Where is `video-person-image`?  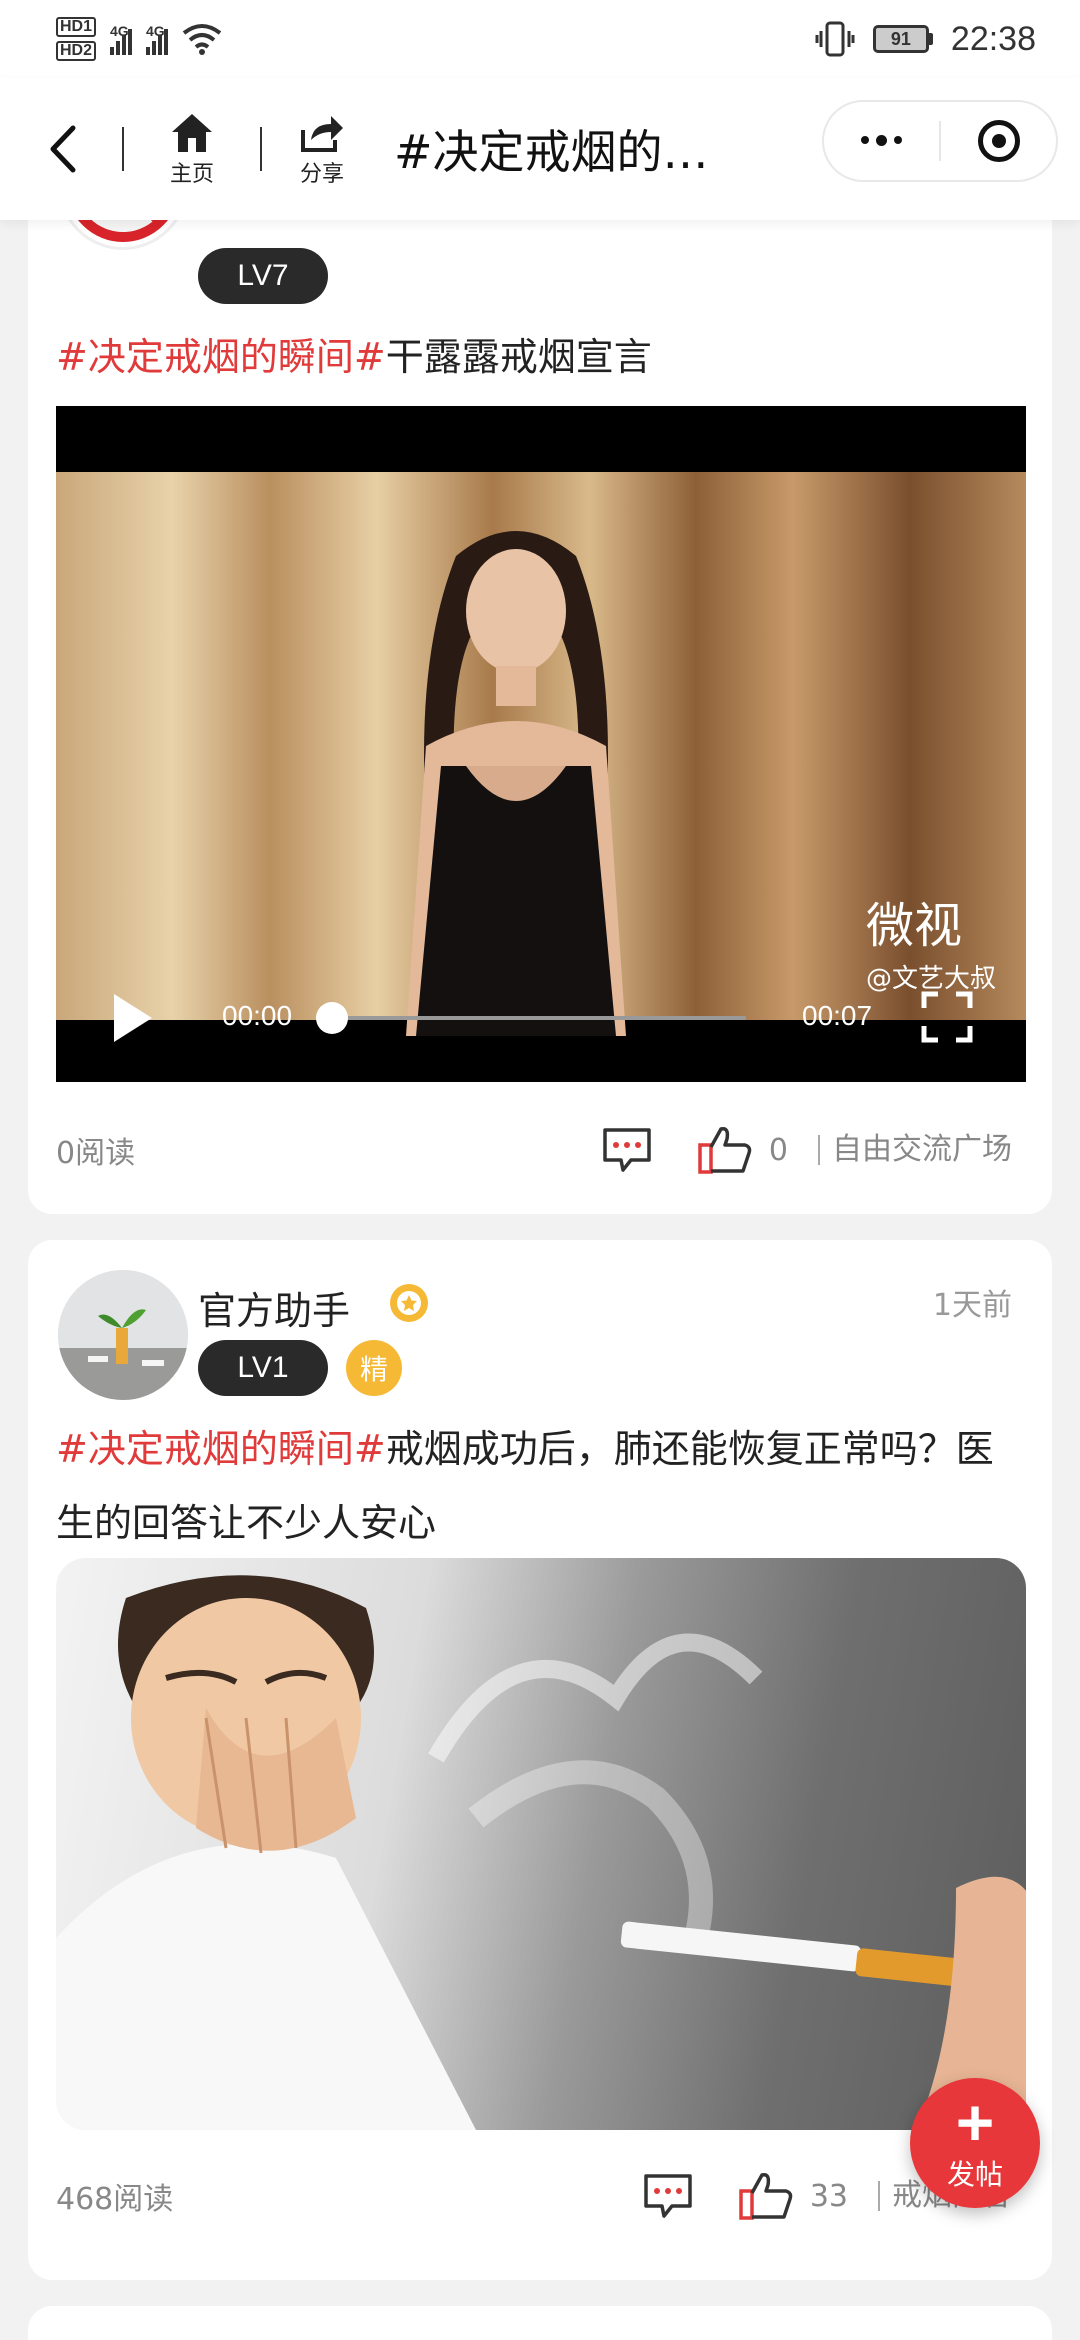
video-person-image is located at coordinates (516, 783).